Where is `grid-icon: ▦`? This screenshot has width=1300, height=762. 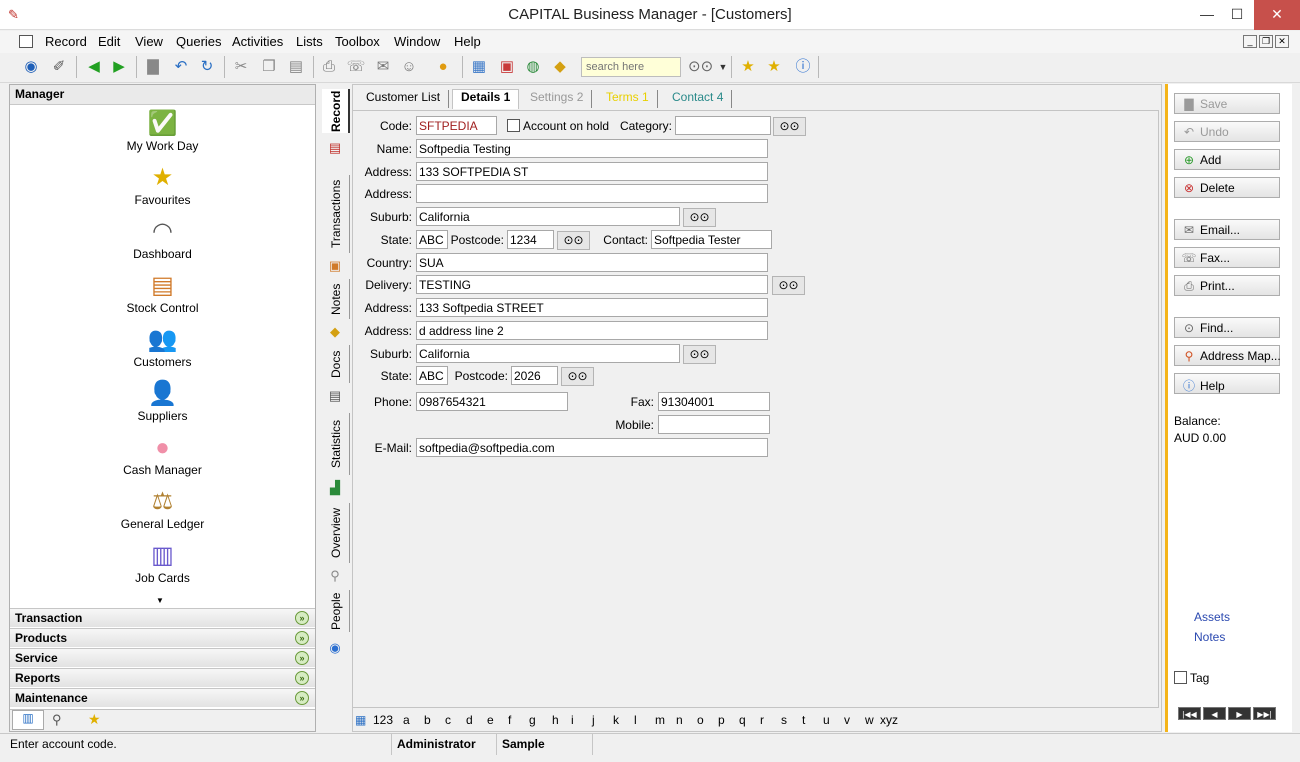
grid-icon: ▦ is located at coordinates (360, 720).